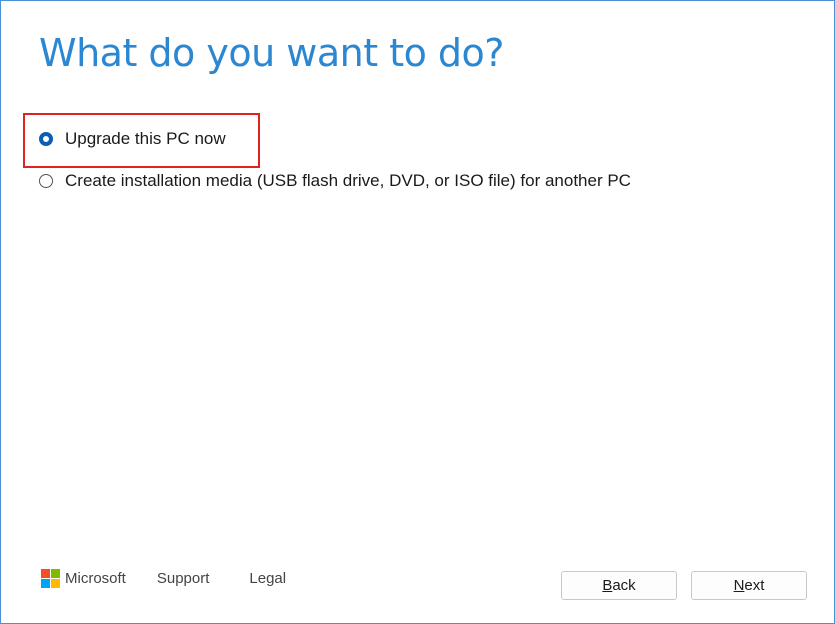 Image resolution: width=835 pixels, height=624 pixels. What do you see at coordinates (739, 585) in the screenshot?
I see `next-mnemonic: N` at bounding box center [739, 585].